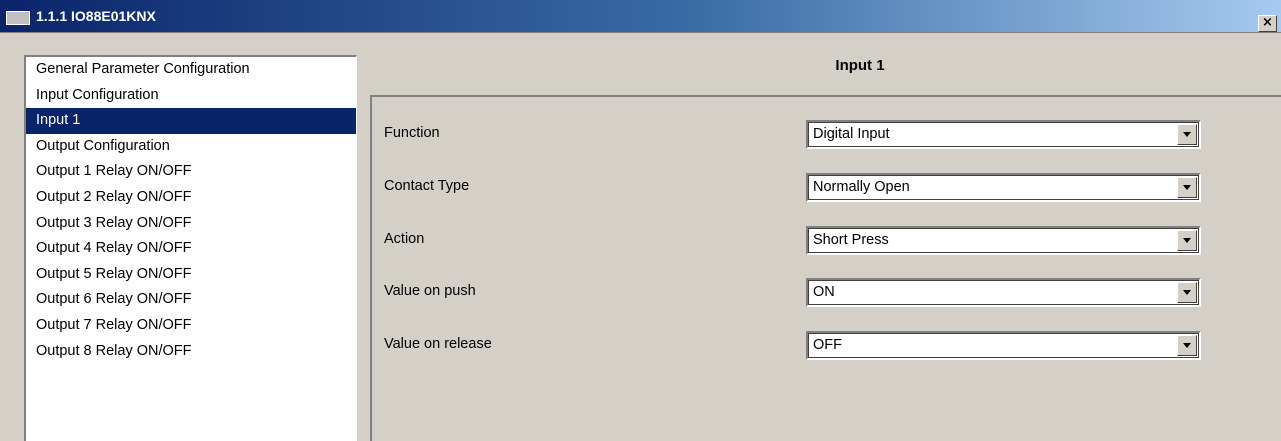 Image resolution: width=1281 pixels, height=441 pixels. I want to click on param-row-function: Function Digital Input, so click(826, 134).